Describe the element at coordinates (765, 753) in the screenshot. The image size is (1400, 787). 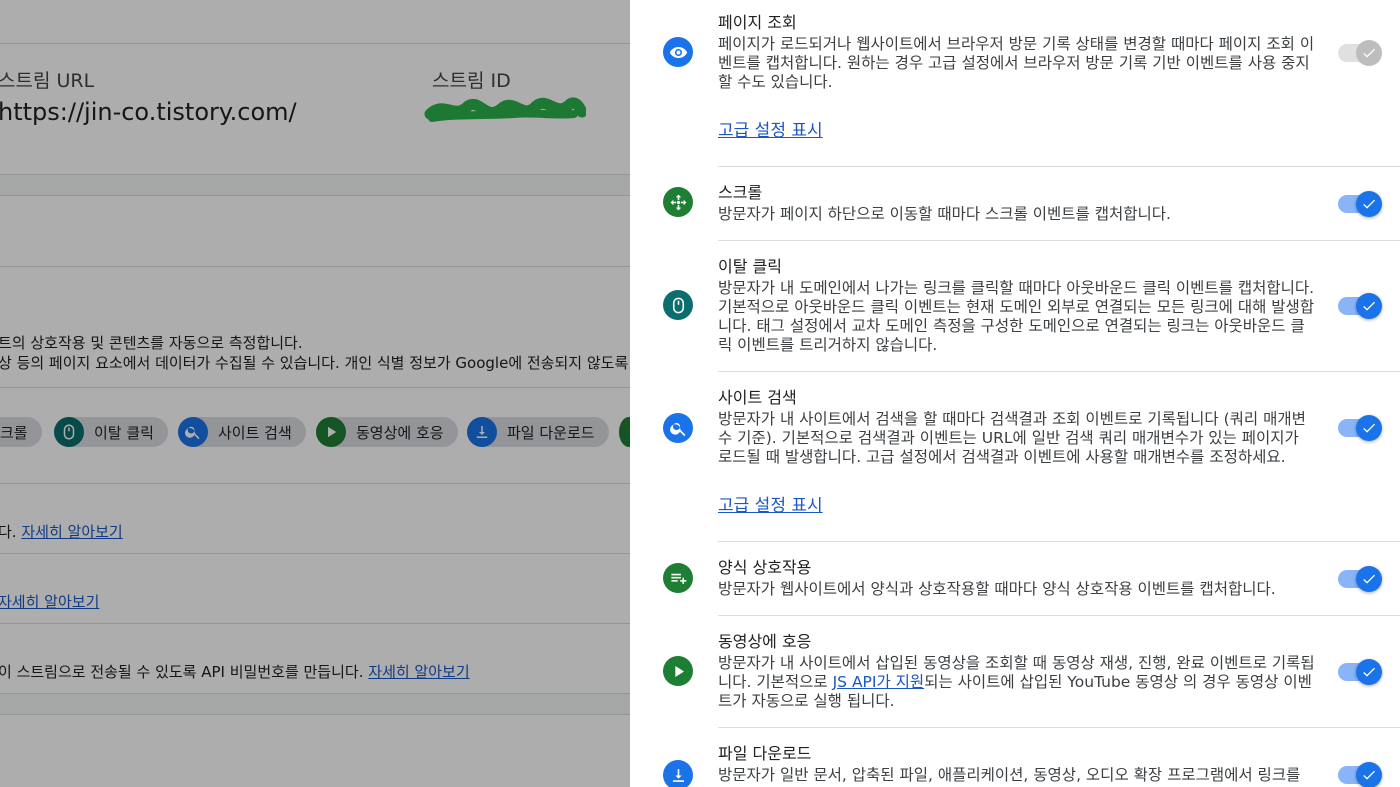
I see `event-title: 파일 다운로드` at that location.